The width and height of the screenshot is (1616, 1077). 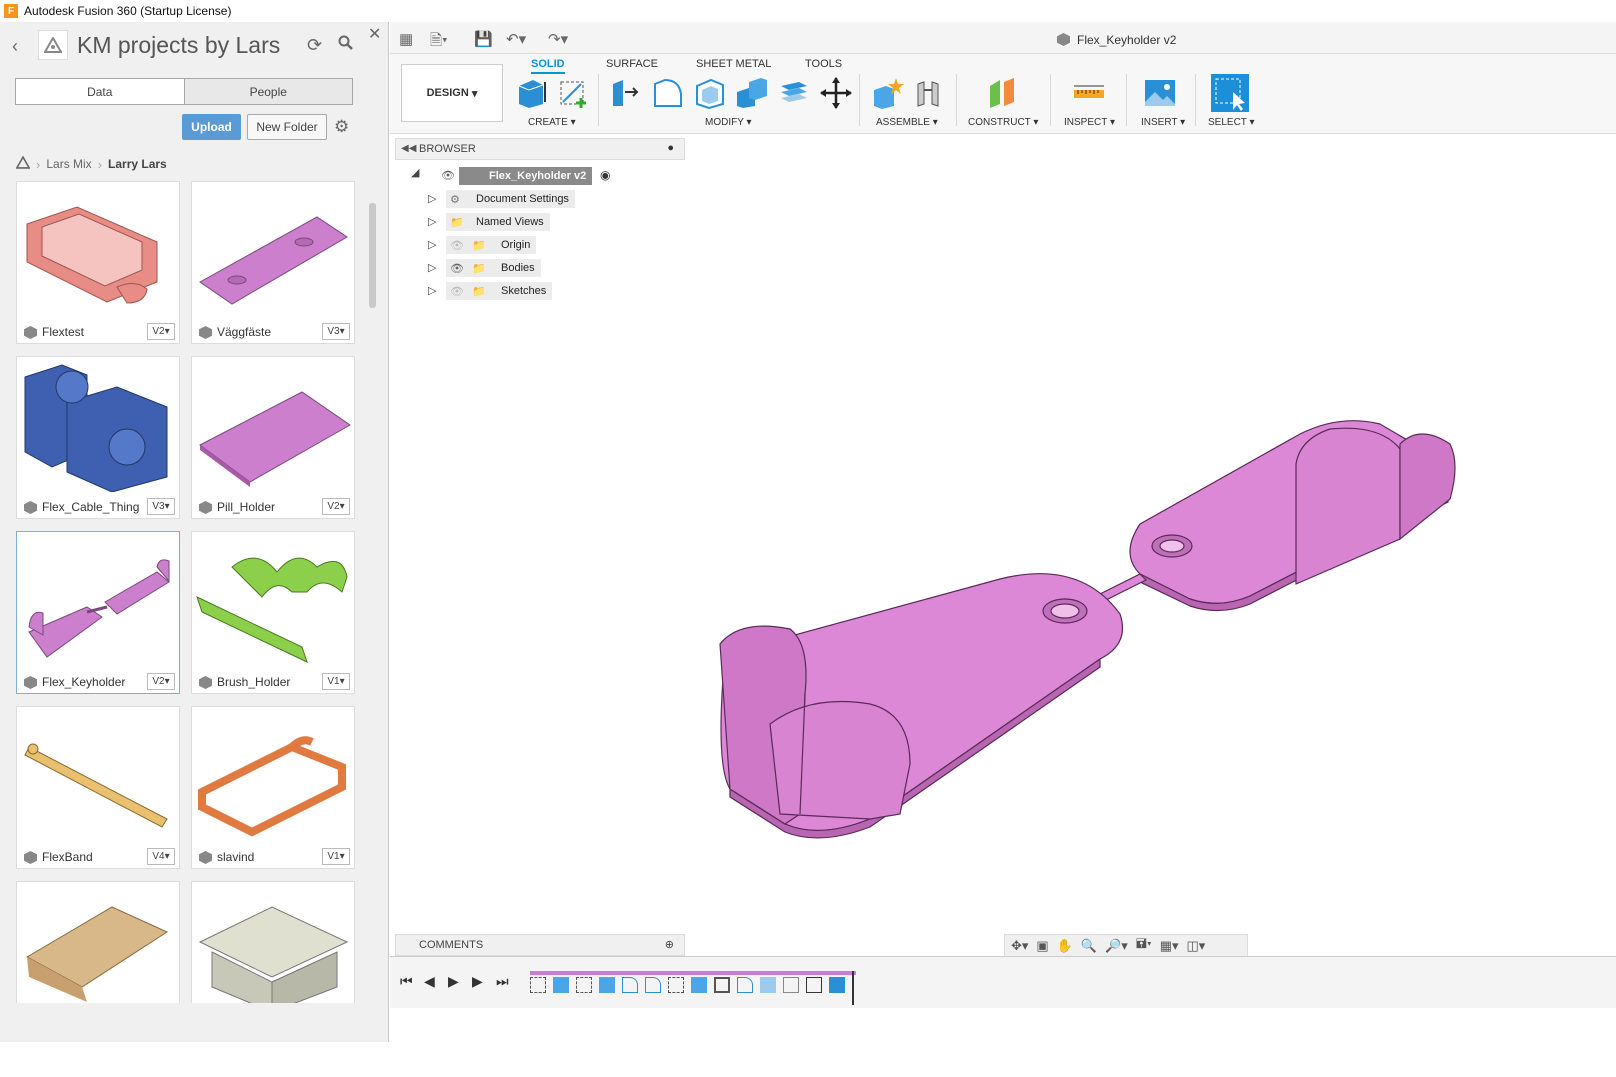 I want to click on joint-icon, so click(x=929, y=93).